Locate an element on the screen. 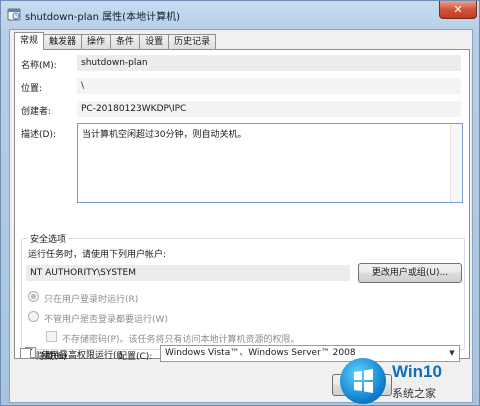 The width and height of the screenshot is (480, 406). radio-run-when-logged-on-label: 只在用户登录时运行(R) is located at coordinates (91, 300).